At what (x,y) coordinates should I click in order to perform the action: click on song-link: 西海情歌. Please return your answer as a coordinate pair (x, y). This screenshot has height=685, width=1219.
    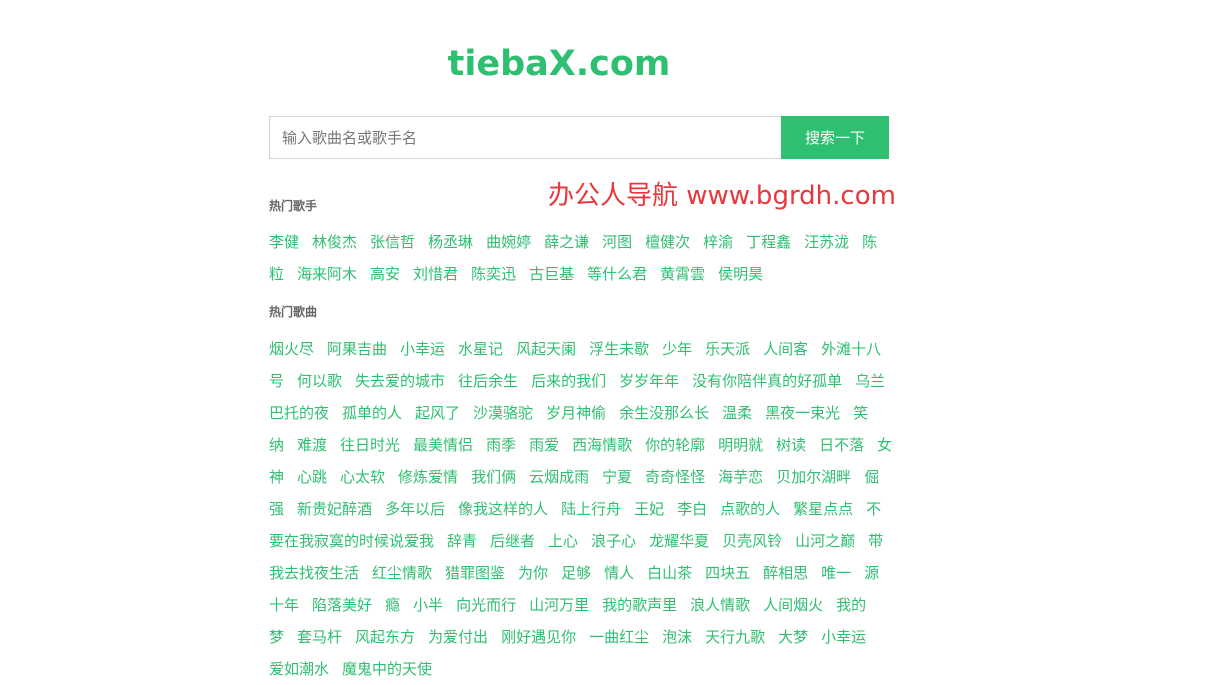
    Looking at the image, I should click on (602, 445).